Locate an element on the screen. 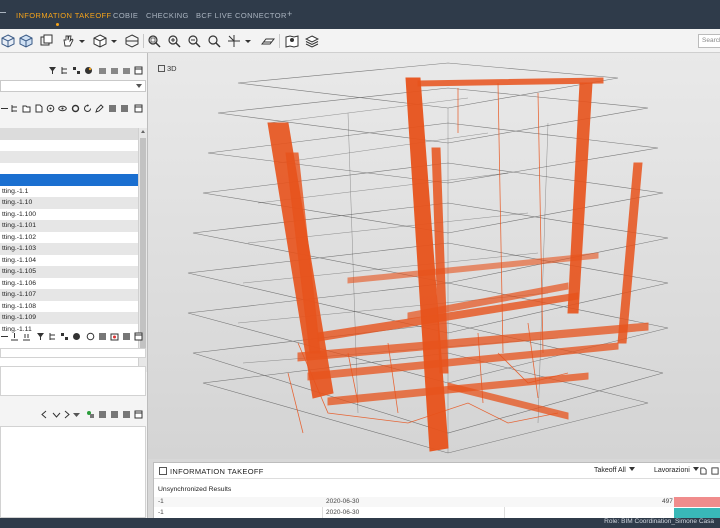 The height and width of the screenshot is (528, 720). save-set-icon is located at coordinates (114, 70).